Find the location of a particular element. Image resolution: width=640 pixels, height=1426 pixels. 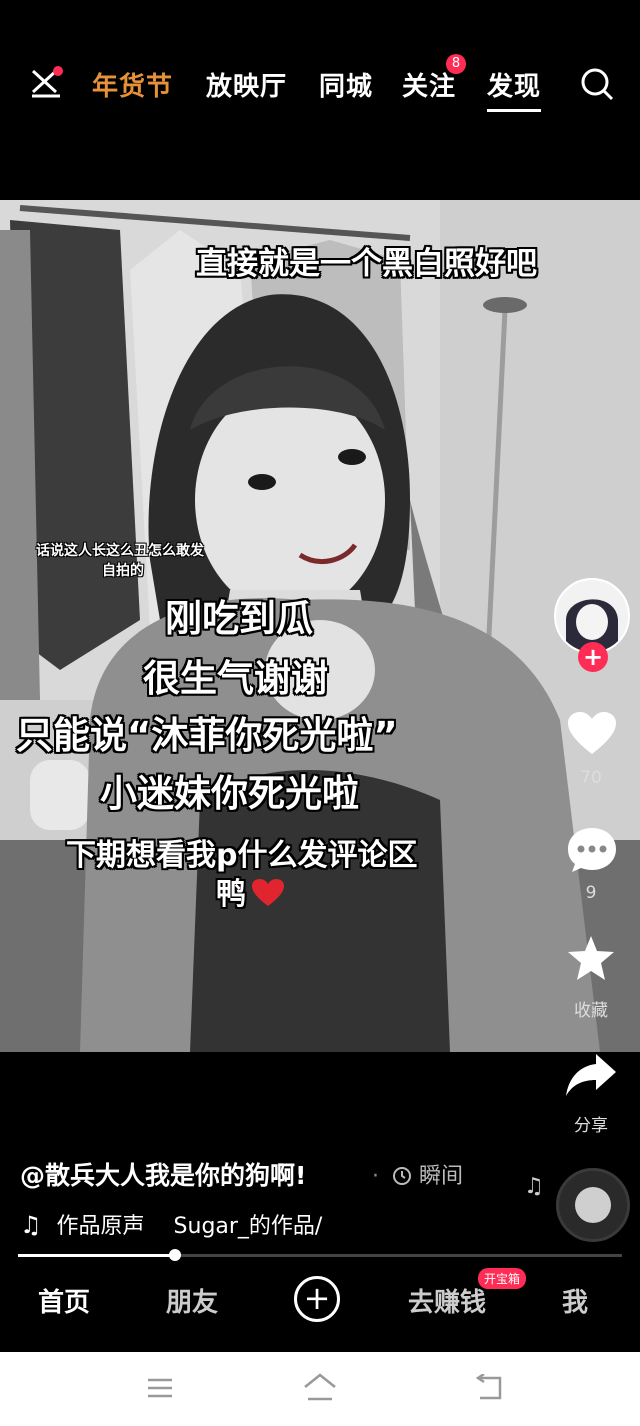

home-icon is located at coordinates (320, 1389).